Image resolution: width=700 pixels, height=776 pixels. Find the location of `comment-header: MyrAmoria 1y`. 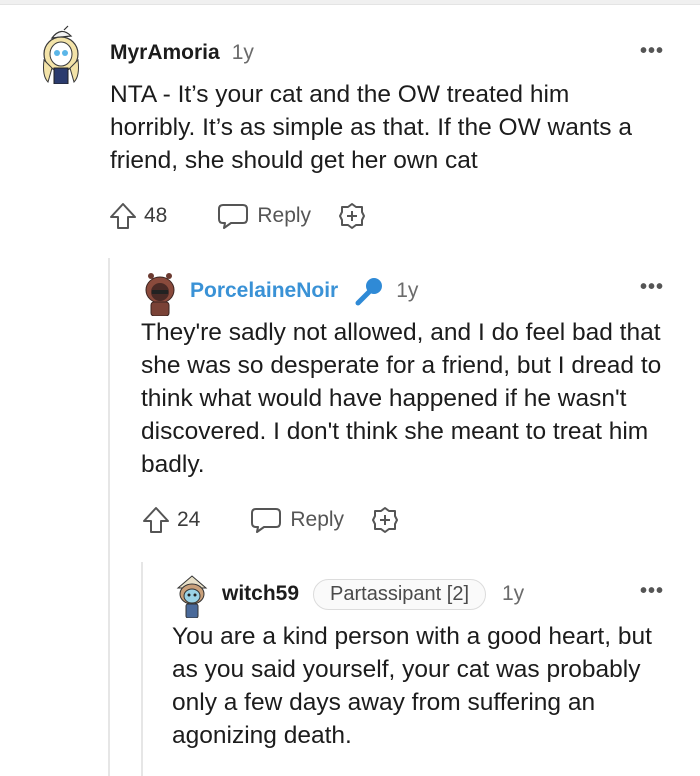

comment-header: MyrAmoria 1y is located at coordinates (182, 53).